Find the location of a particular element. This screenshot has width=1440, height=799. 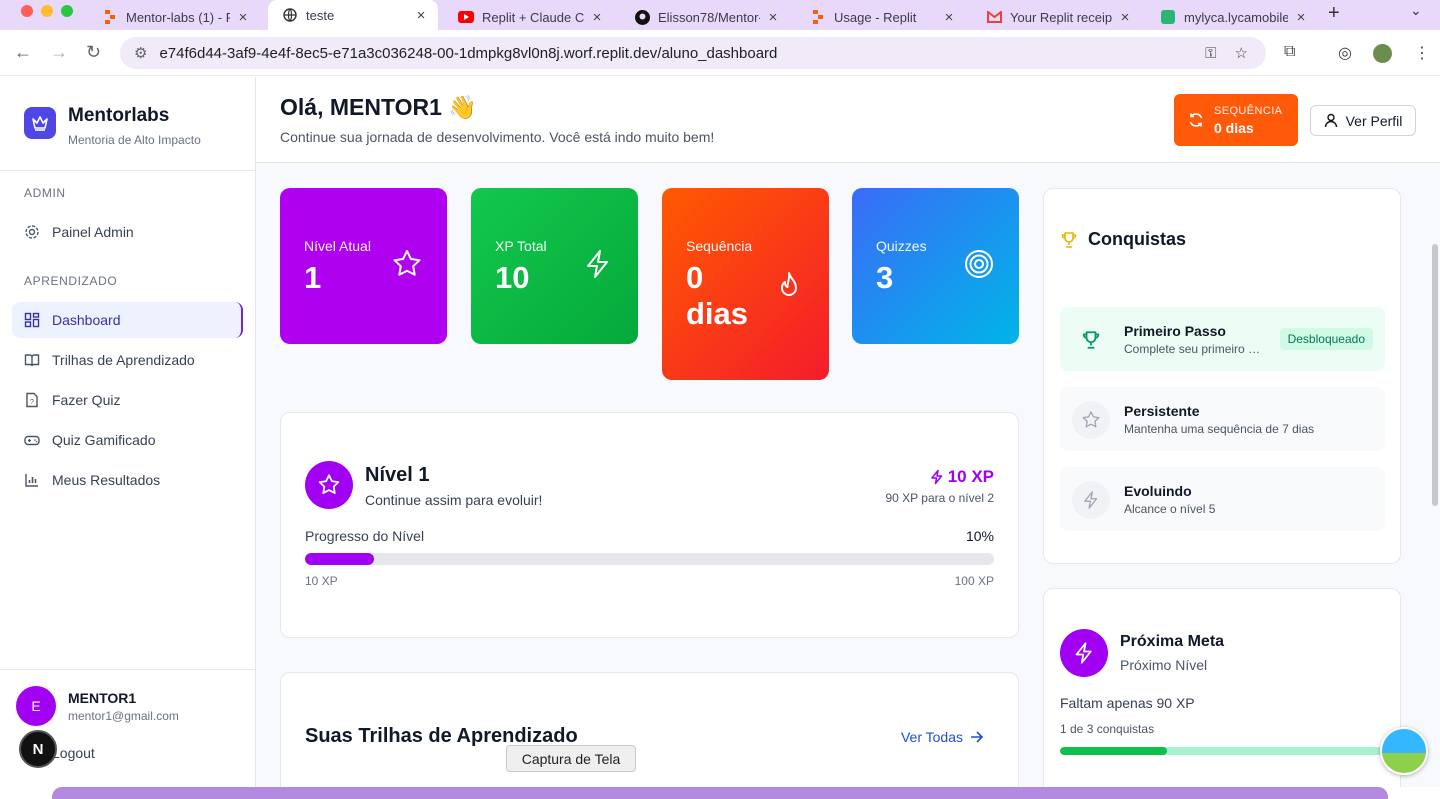

stat-label: Quizzes is located at coordinates (901, 246).